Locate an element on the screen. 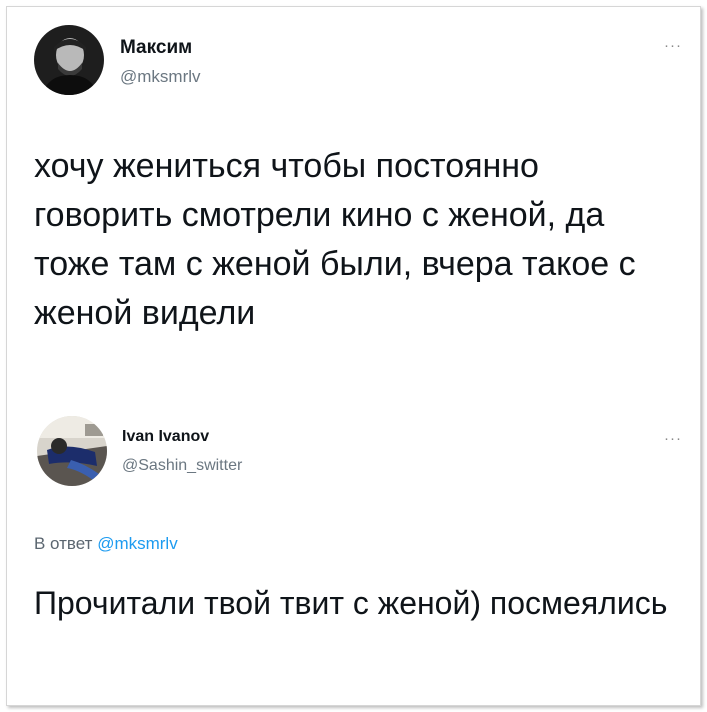 This screenshot has width=707, height=712. handle: @mksmrlv is located at coordinates (160, 77).